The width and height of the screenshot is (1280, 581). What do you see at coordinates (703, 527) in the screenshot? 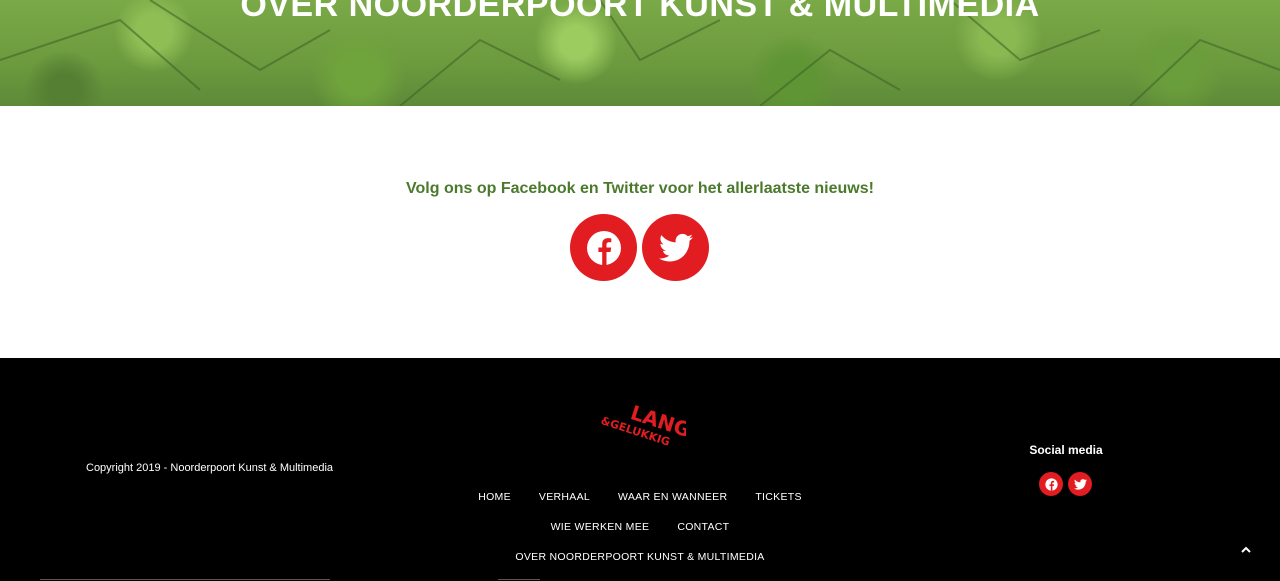
I see `nav-contact: CONTACT` at bounding box center [703, 527].